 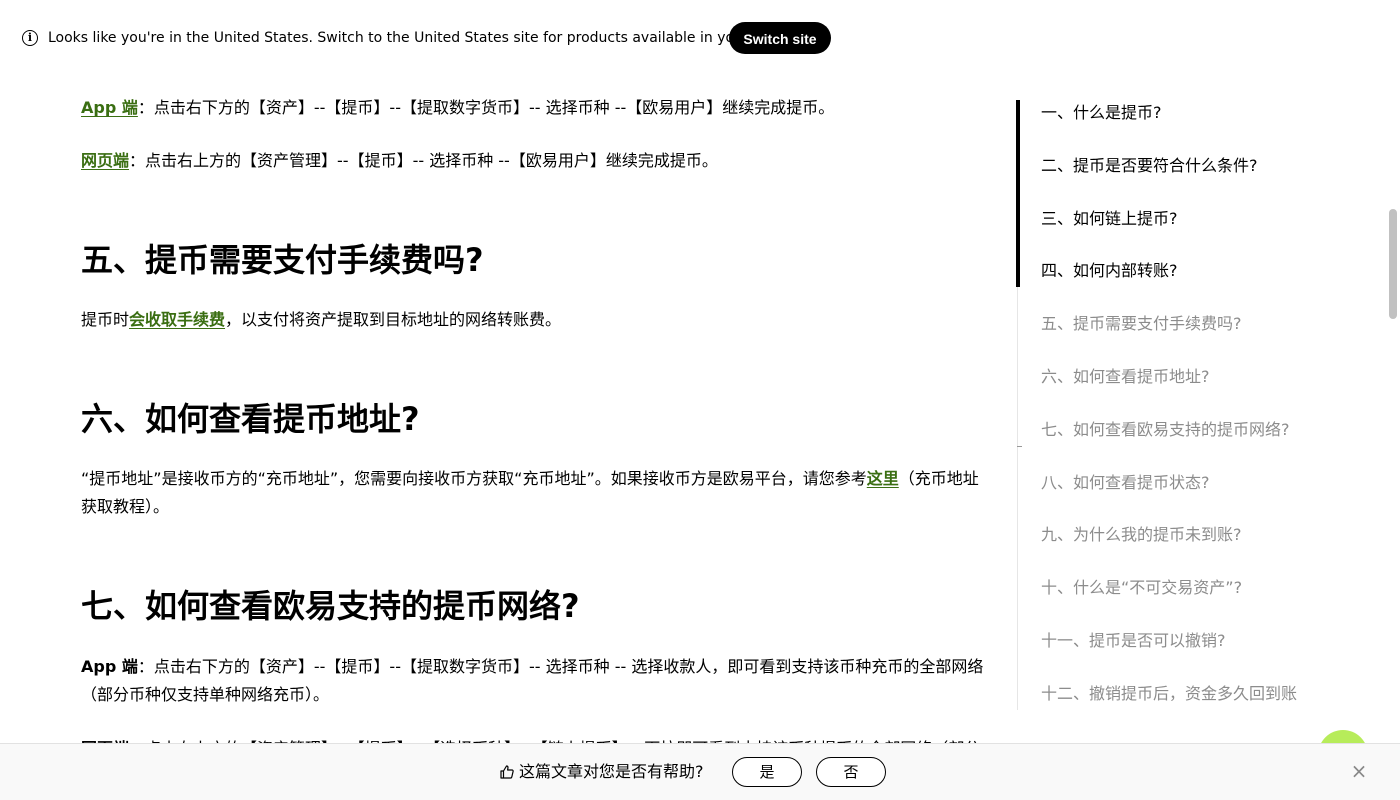 I want to click on toc-item: 四、如何内部转账?, so click(x=1109, y=271).